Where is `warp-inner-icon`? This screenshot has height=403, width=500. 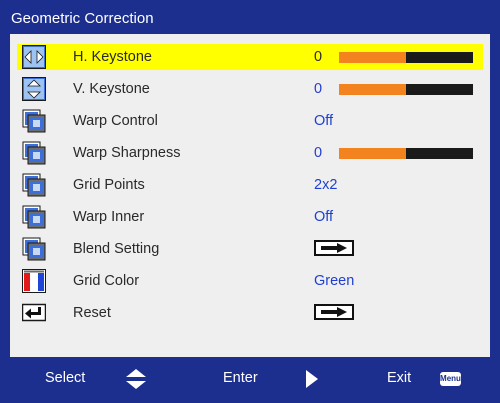
warp-inner-icon is located at coordinates (34, 217).